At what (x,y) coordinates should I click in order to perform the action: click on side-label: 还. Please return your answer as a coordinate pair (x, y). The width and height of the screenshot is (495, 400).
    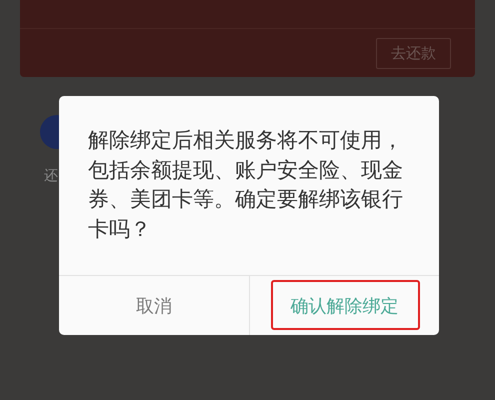
    Looking at the image, I should click on (51, 176).